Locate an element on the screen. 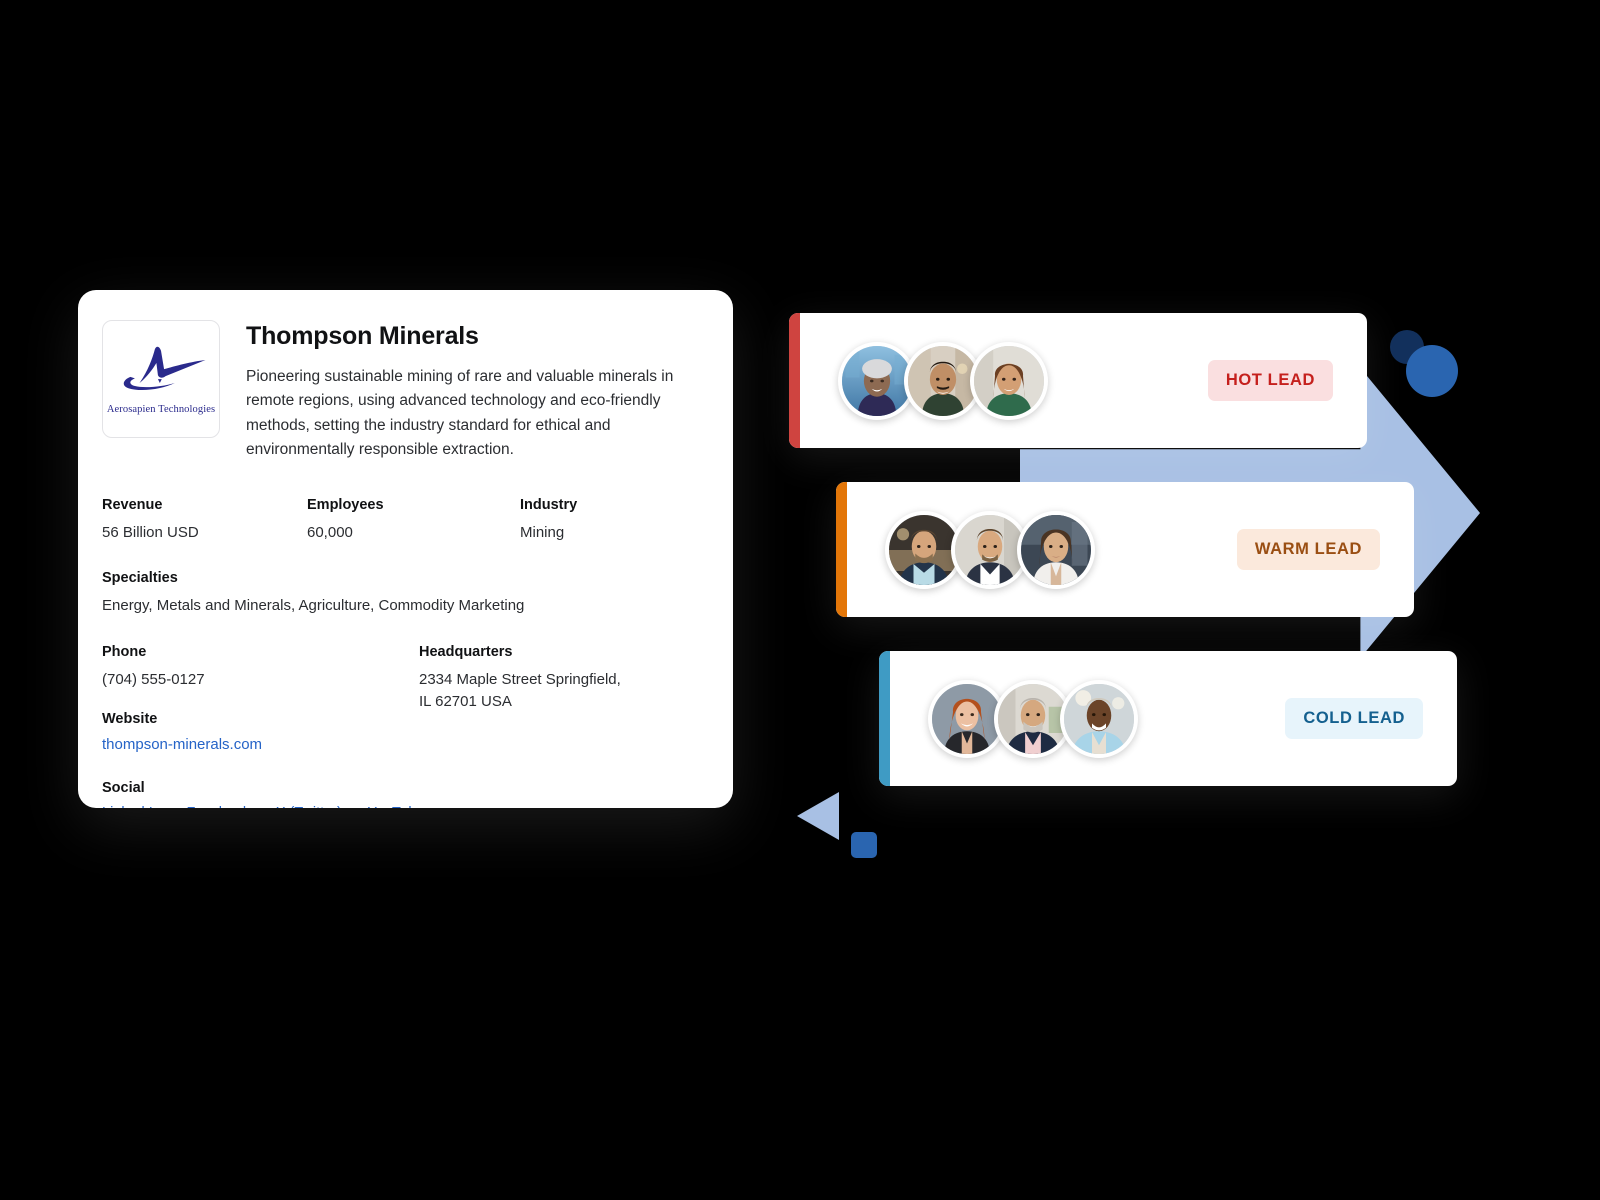 The width and height of the screenshot is (1600, 1200). phone-label: Phone is located at coordinates (124, 651).